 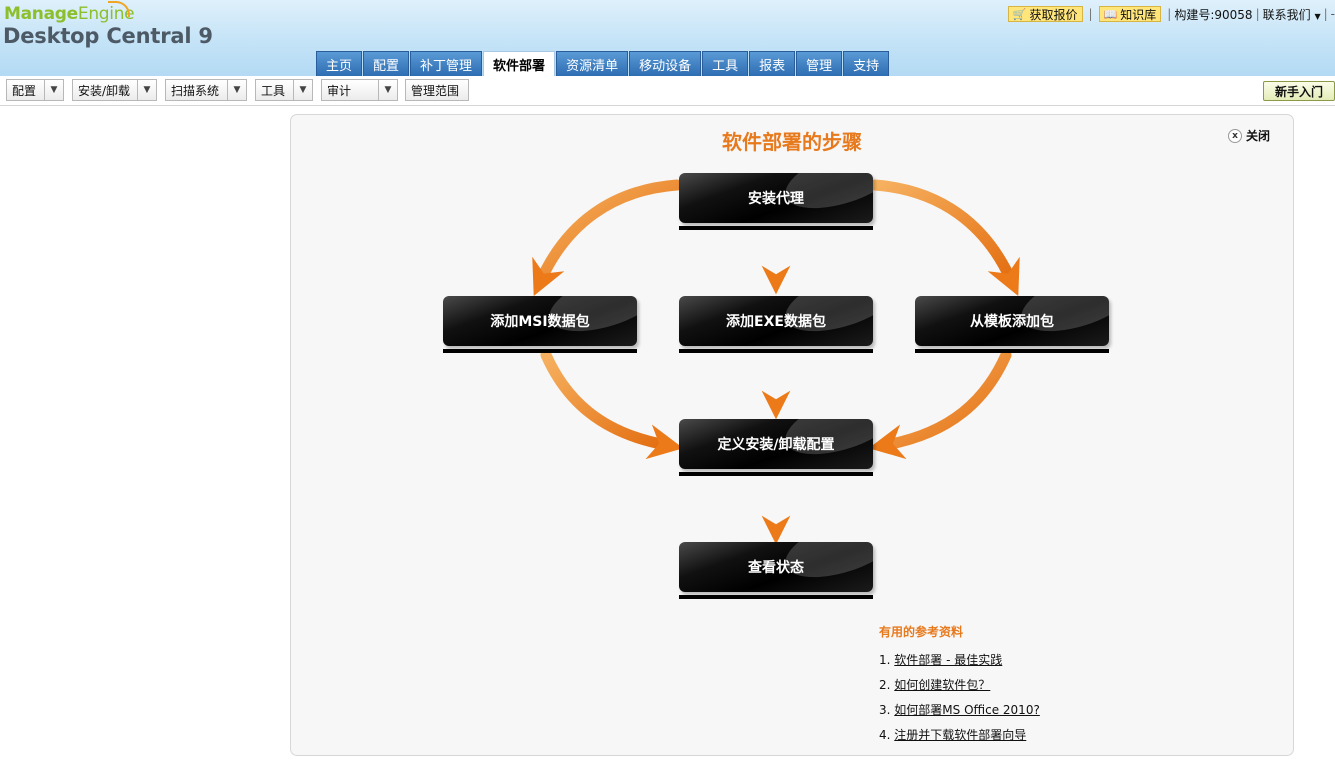 I want to click on step-from-template: 从模板添加包, so click(x=1012, y=321).